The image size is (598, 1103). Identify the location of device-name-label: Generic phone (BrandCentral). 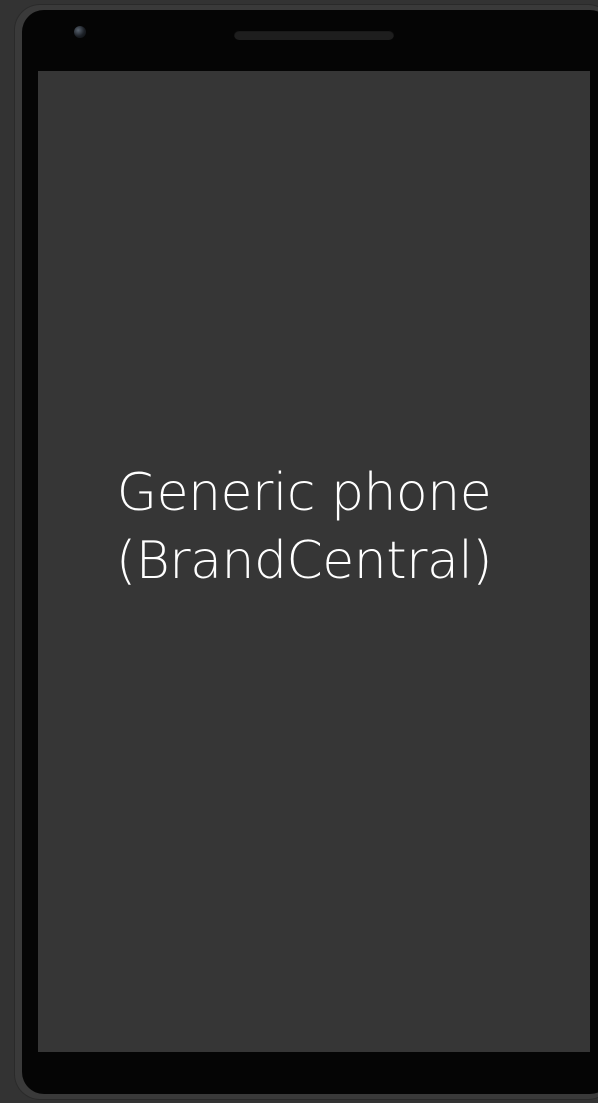
(304, 527).